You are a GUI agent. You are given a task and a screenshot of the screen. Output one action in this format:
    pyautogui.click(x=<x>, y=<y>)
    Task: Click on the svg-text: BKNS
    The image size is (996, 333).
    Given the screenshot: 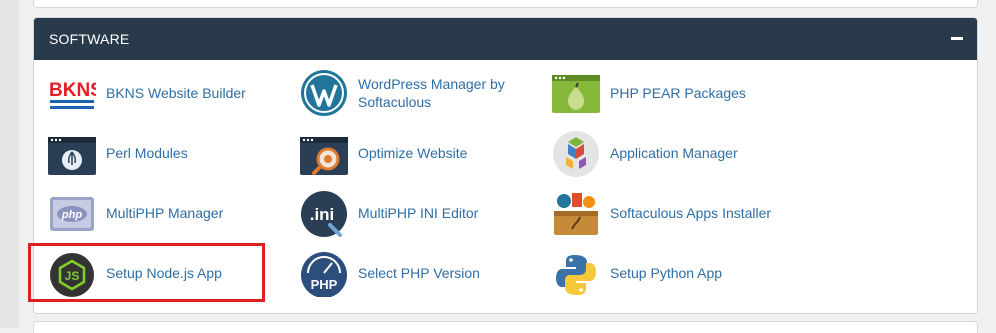 What is the action you would take?
    pyautogui.click(x=72, y=90)
    